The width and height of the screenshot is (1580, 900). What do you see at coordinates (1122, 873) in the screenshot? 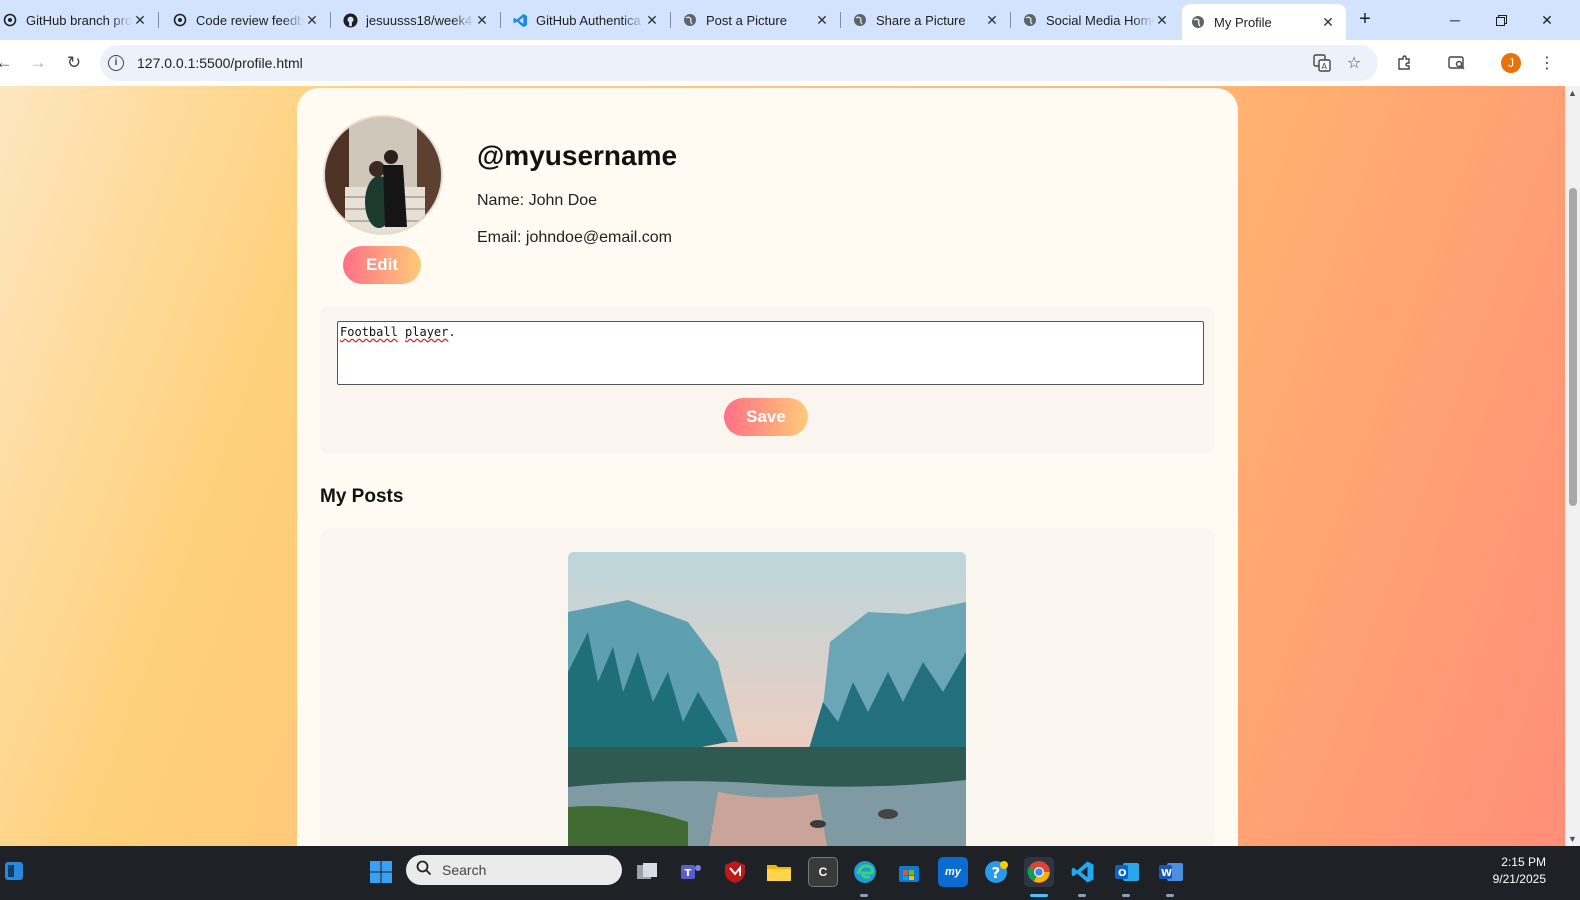
I see `svg-text: O` at bounding box center [1122, 873].